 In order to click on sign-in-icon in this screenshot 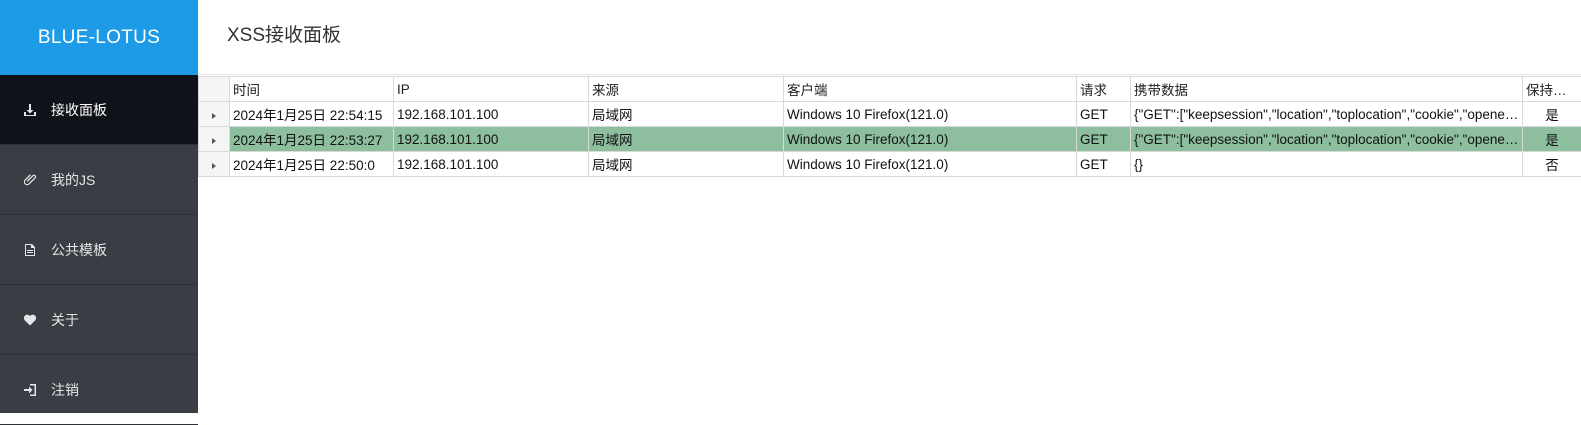, I will do `click(30, 390)`.